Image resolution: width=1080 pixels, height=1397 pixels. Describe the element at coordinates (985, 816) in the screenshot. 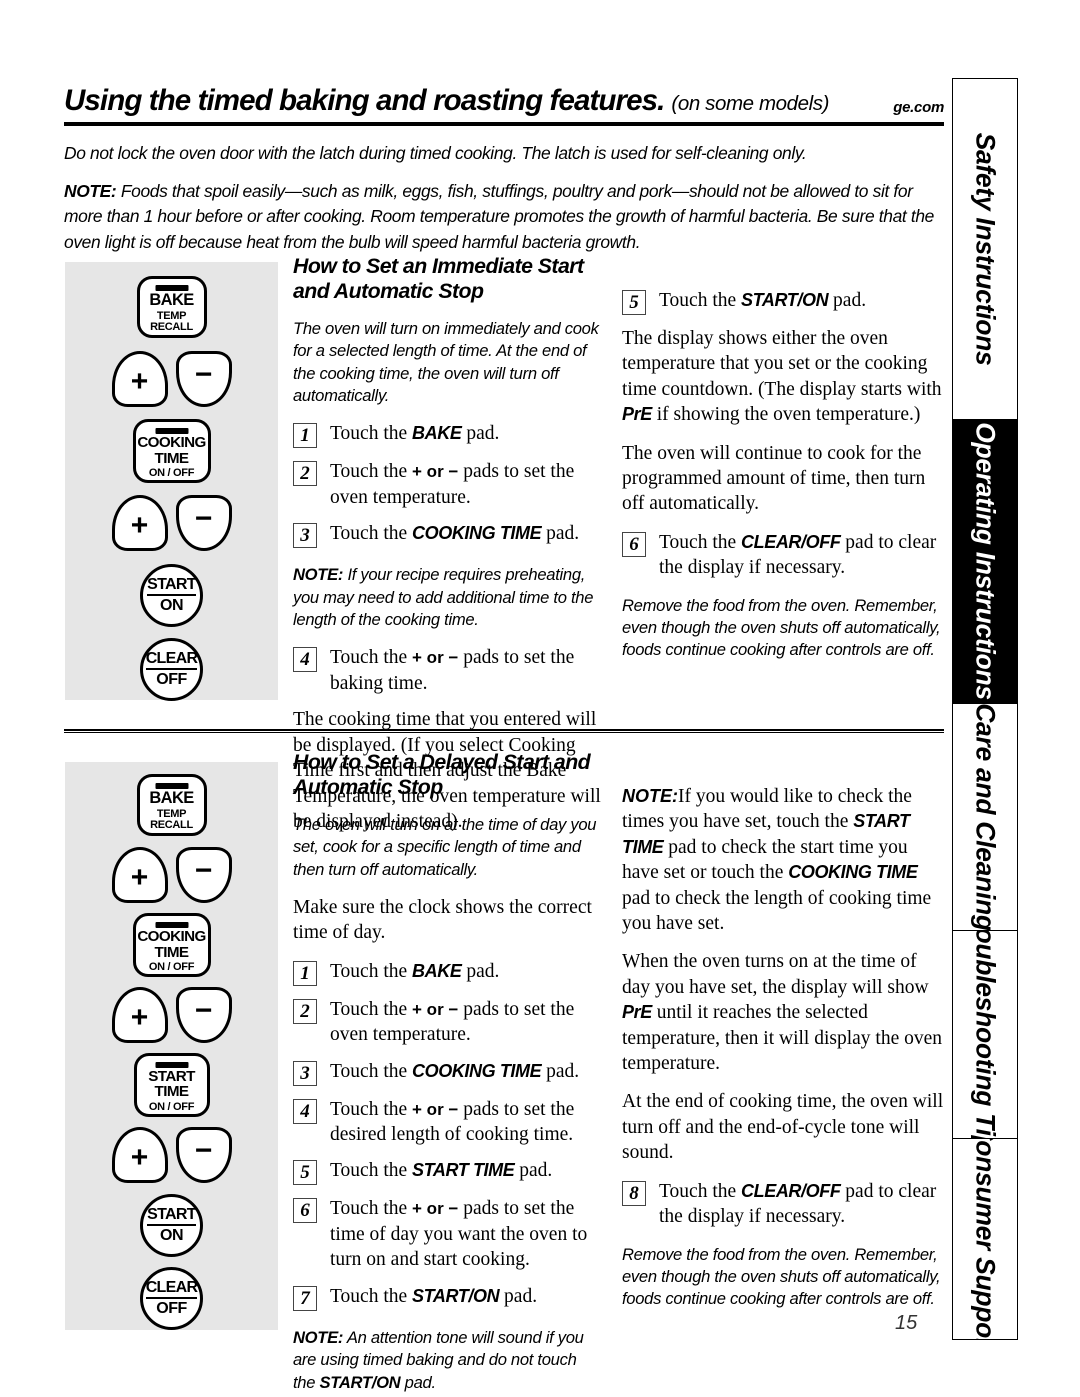

I see `tab-care-and-cleaning: Care and Cleaning` at that location.